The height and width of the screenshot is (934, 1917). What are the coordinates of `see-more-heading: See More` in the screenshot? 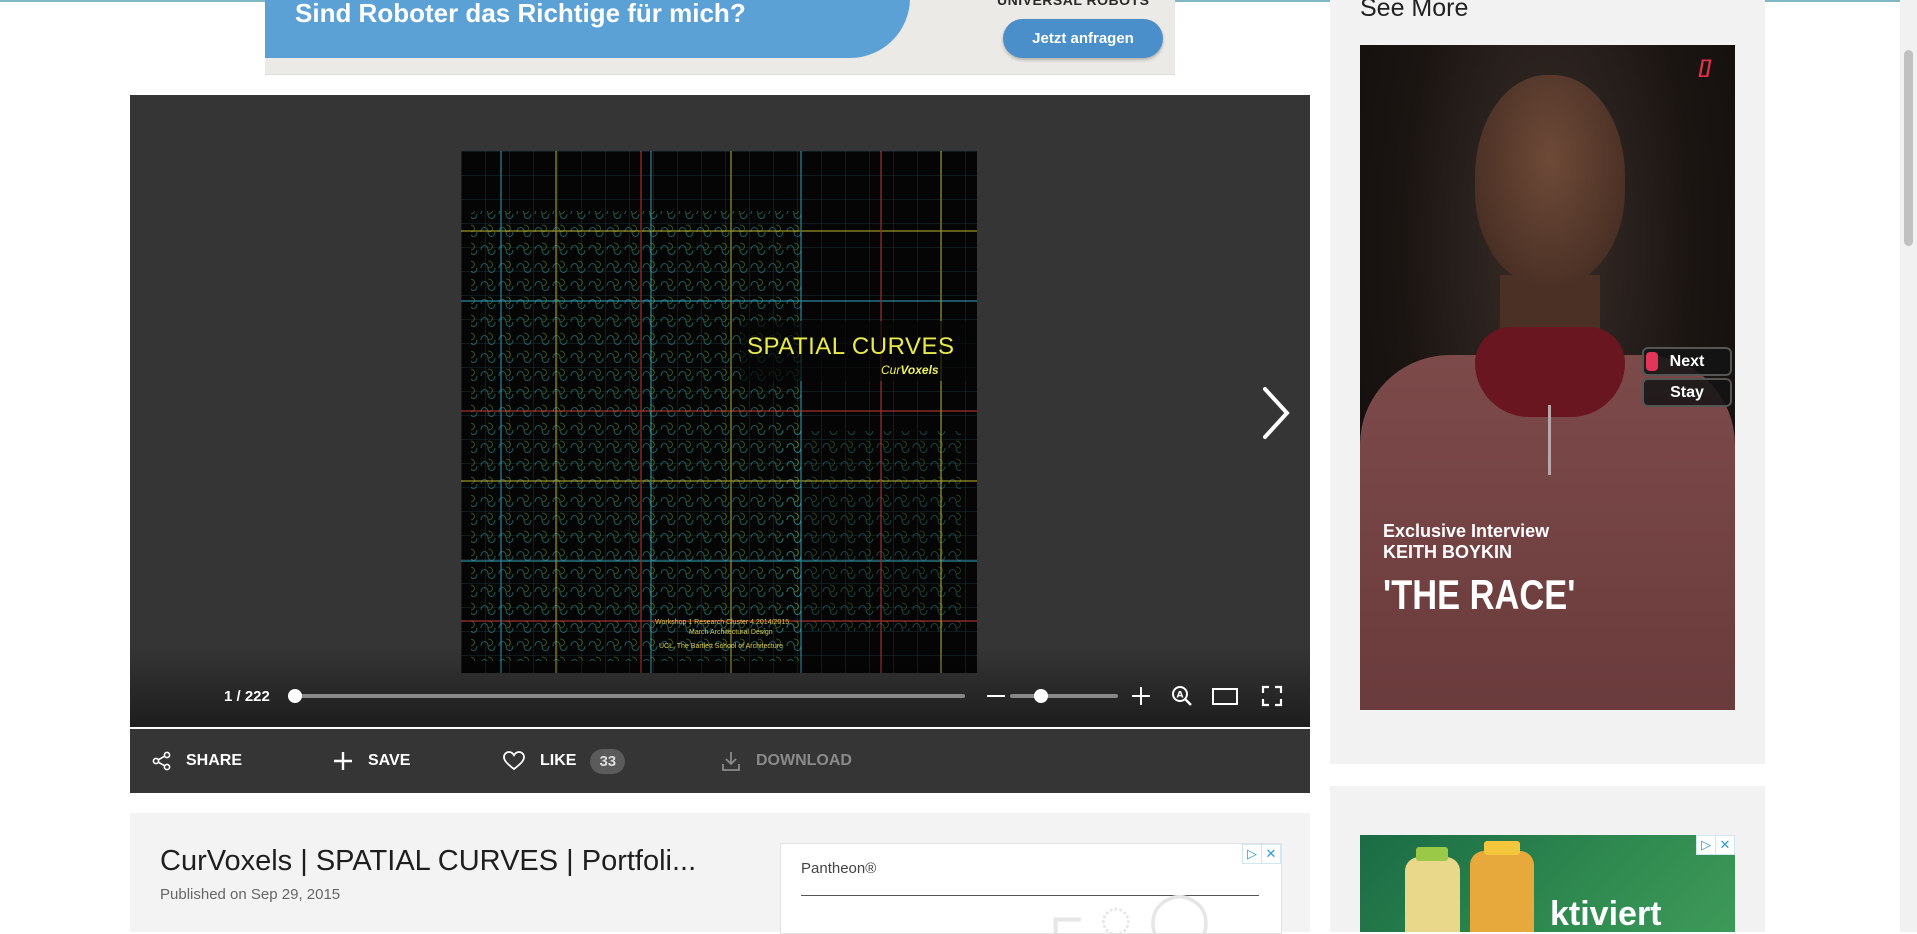 It's located at (1414, 11).